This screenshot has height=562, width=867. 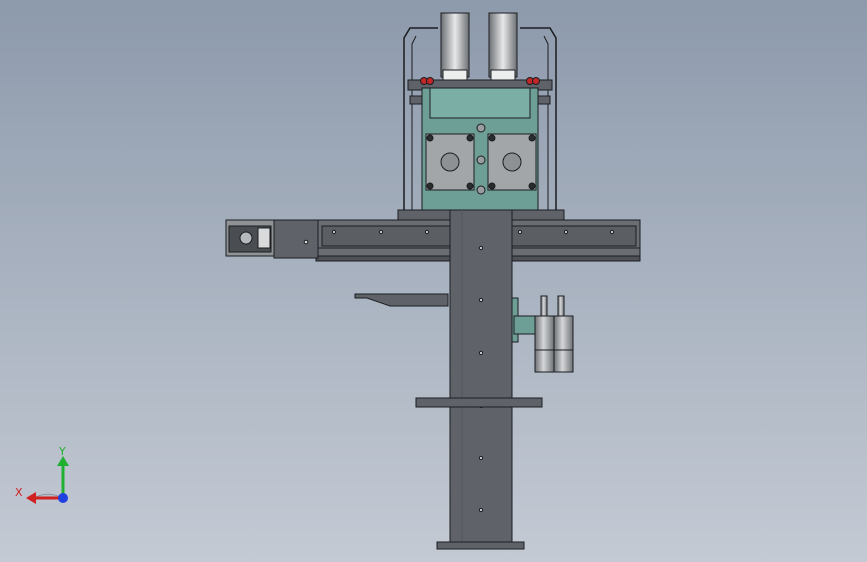 I want to click on cylinder-mount, so click(x=525, y=325).